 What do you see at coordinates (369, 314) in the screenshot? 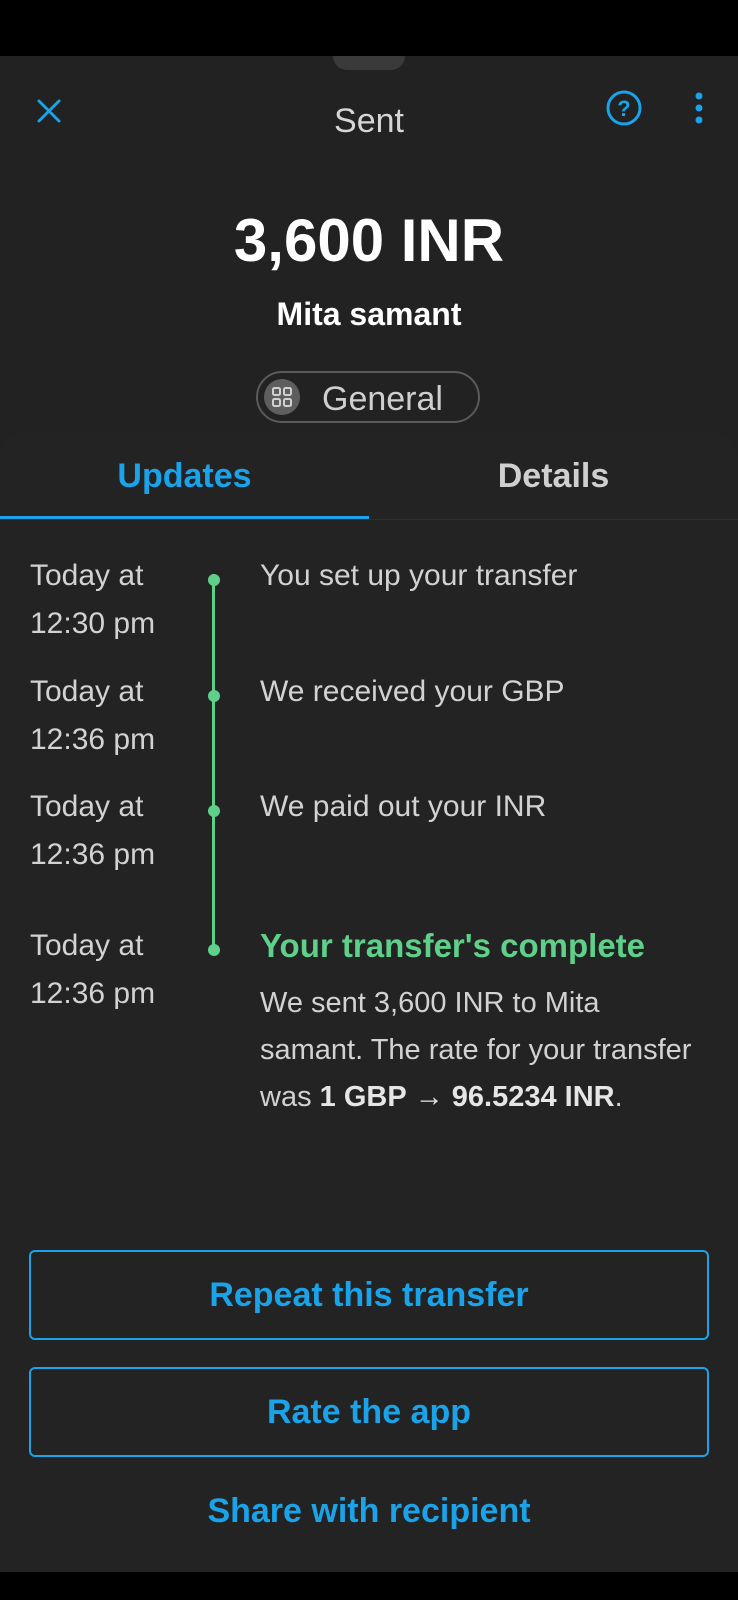
I see `recipient-name: Mita samant` at bounding box center [369, 314].